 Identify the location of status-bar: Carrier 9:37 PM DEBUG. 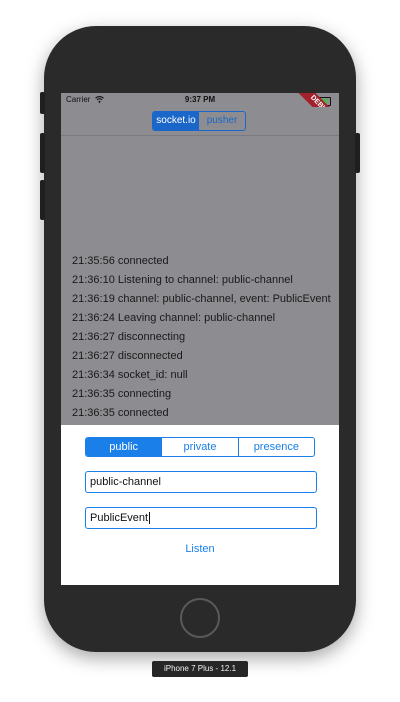
(200, 115).